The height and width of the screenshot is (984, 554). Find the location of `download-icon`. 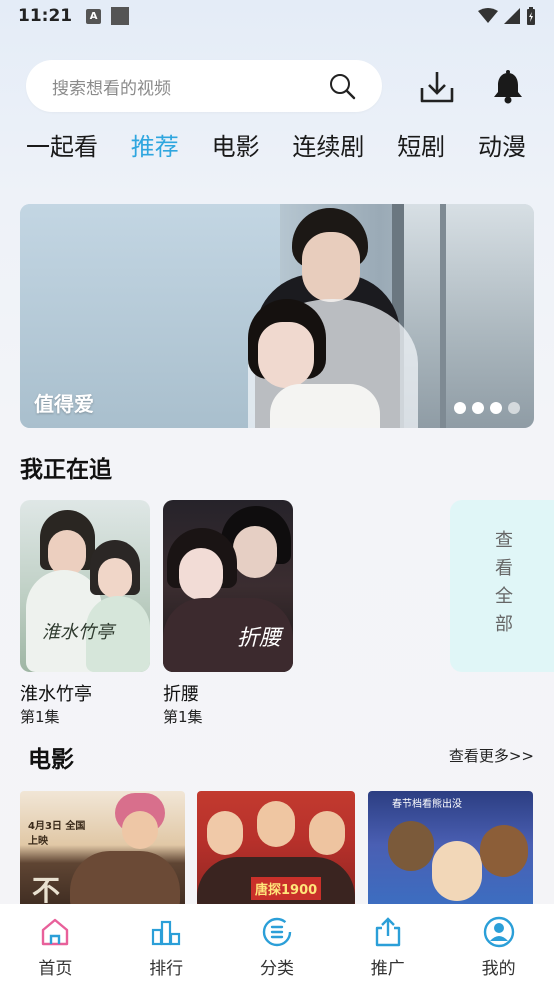

download-icon is located at coordinates (437, 87).